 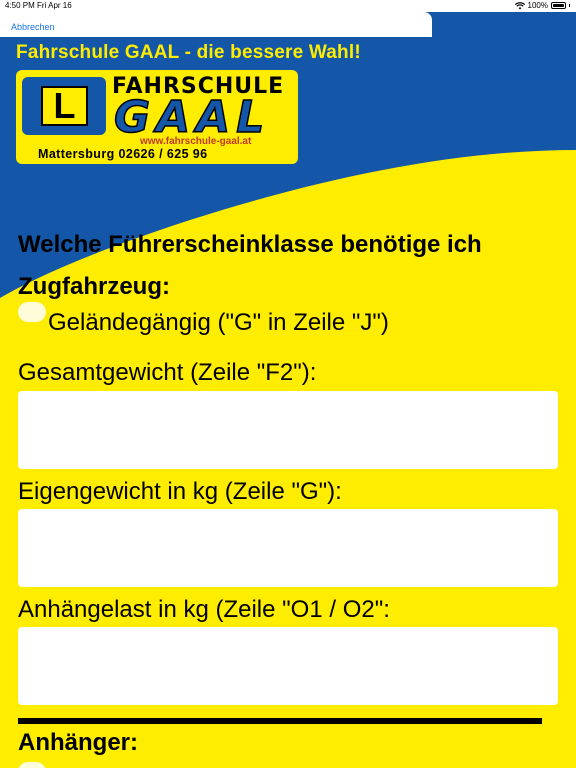 I want to click on logo-l-letter: L, so click(x=64, y=106).